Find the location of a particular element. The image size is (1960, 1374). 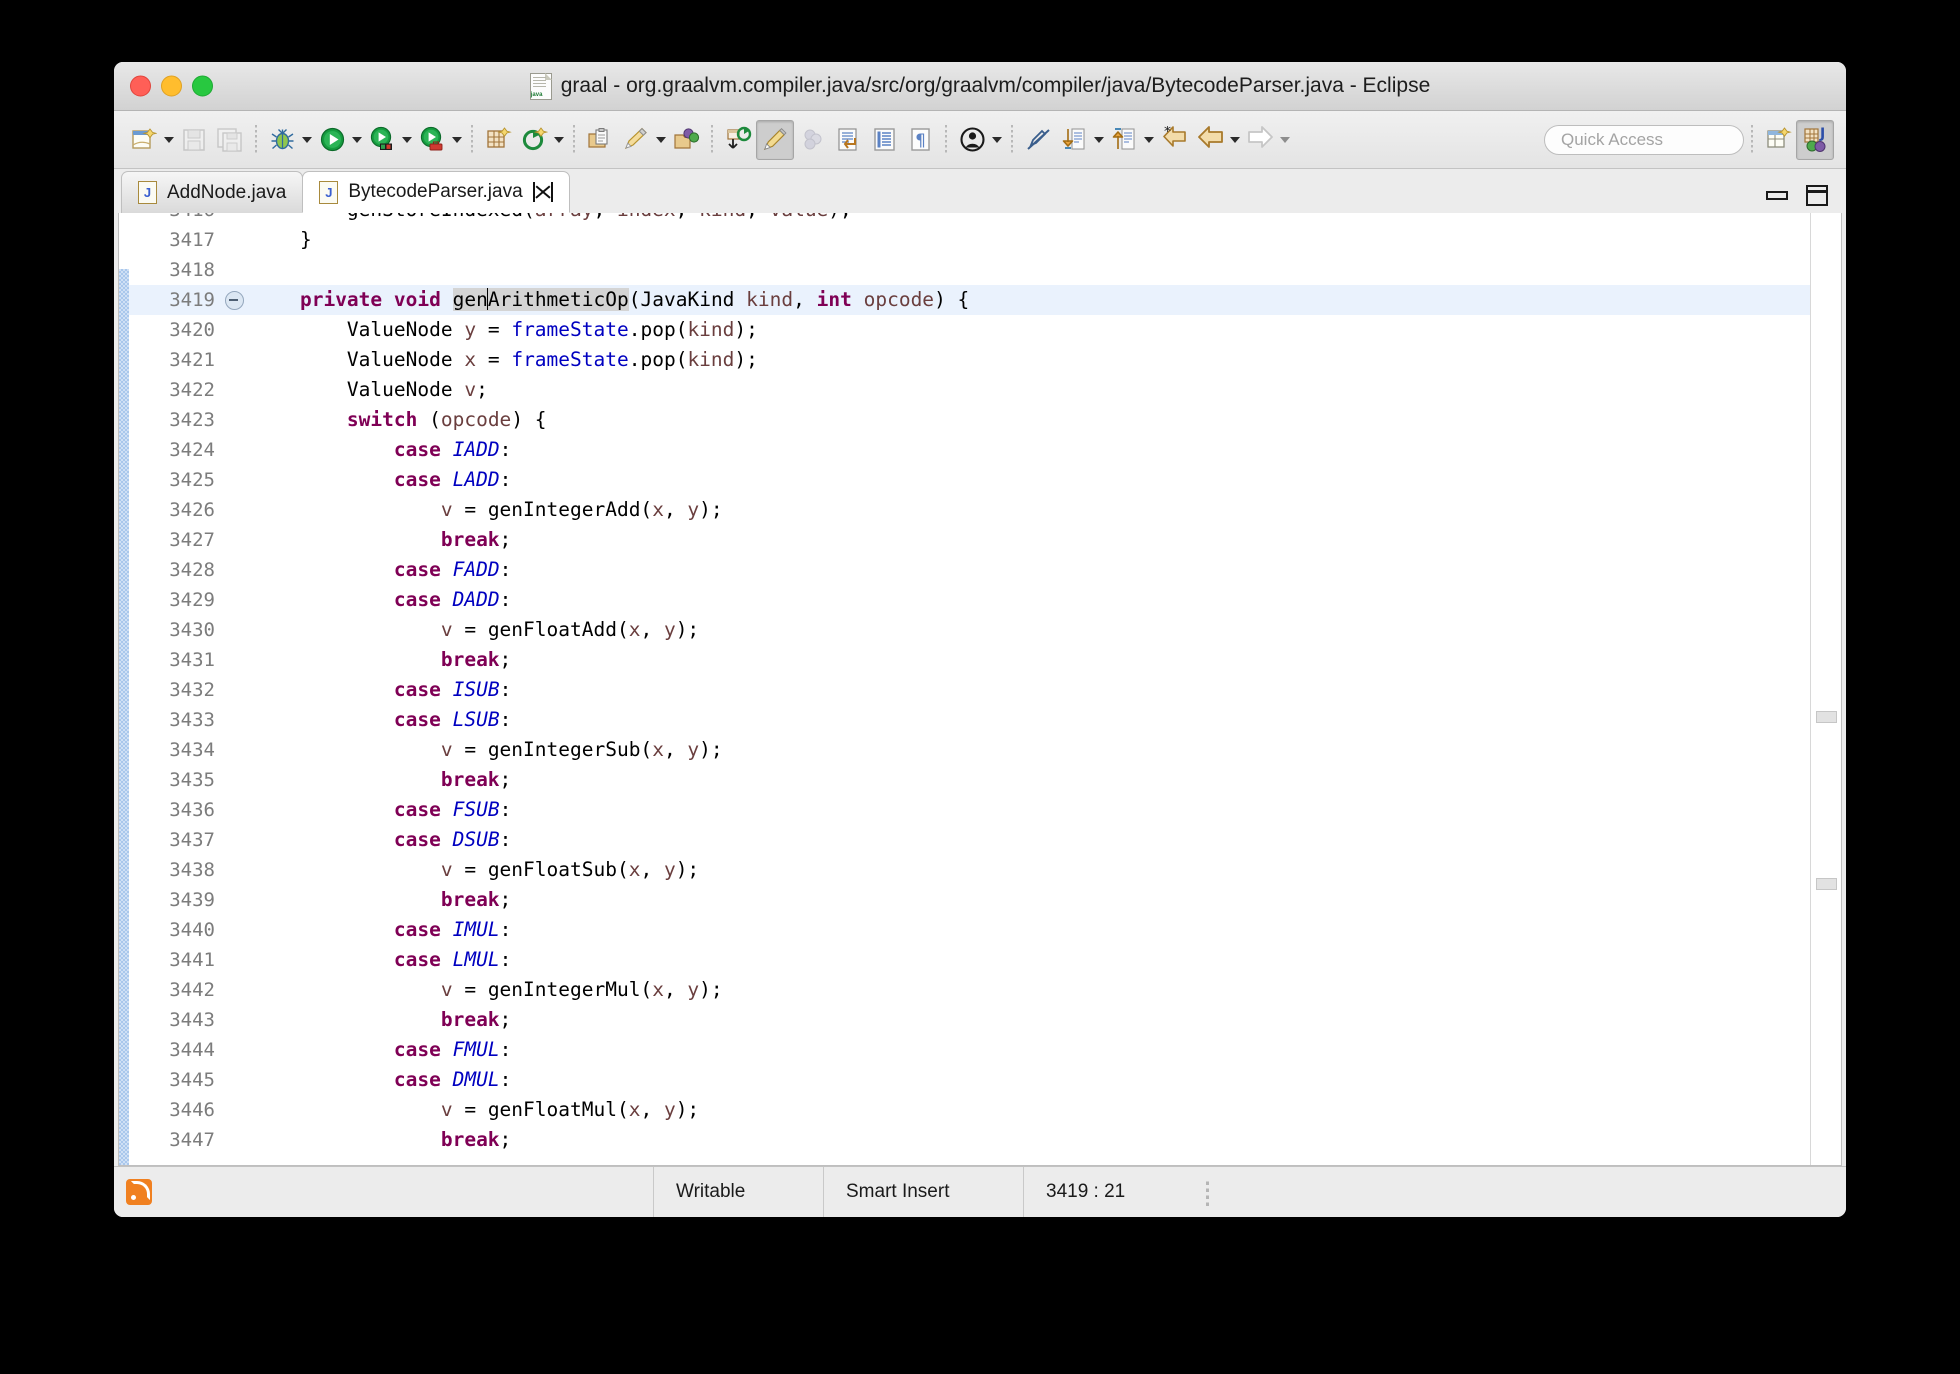

code-line: 3435 break; is located at coordinates (969, 780).